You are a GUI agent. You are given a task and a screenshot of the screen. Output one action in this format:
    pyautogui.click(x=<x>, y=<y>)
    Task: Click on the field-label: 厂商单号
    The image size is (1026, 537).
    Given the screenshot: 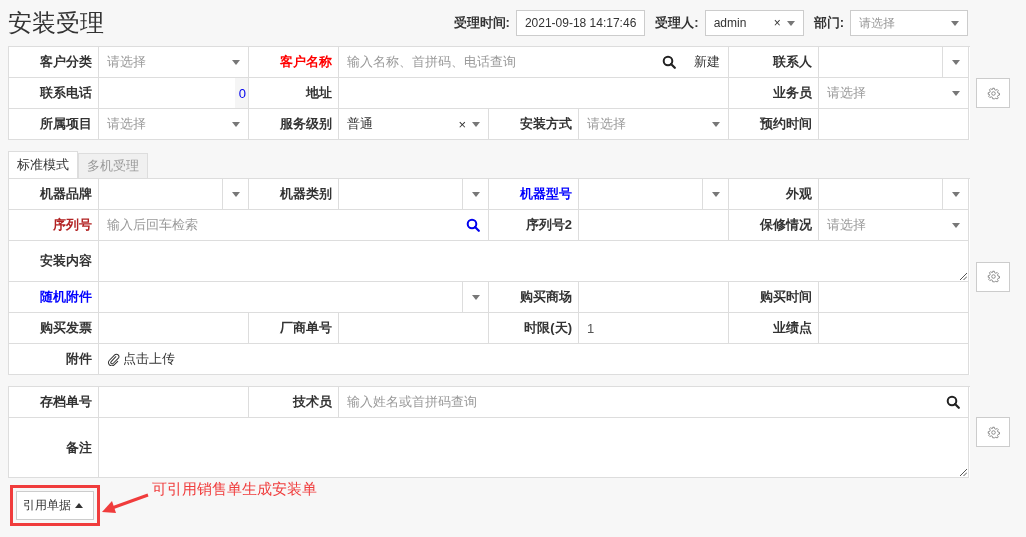 What is the action you would take?
    pyautogui.click(x=306, y=328)
    